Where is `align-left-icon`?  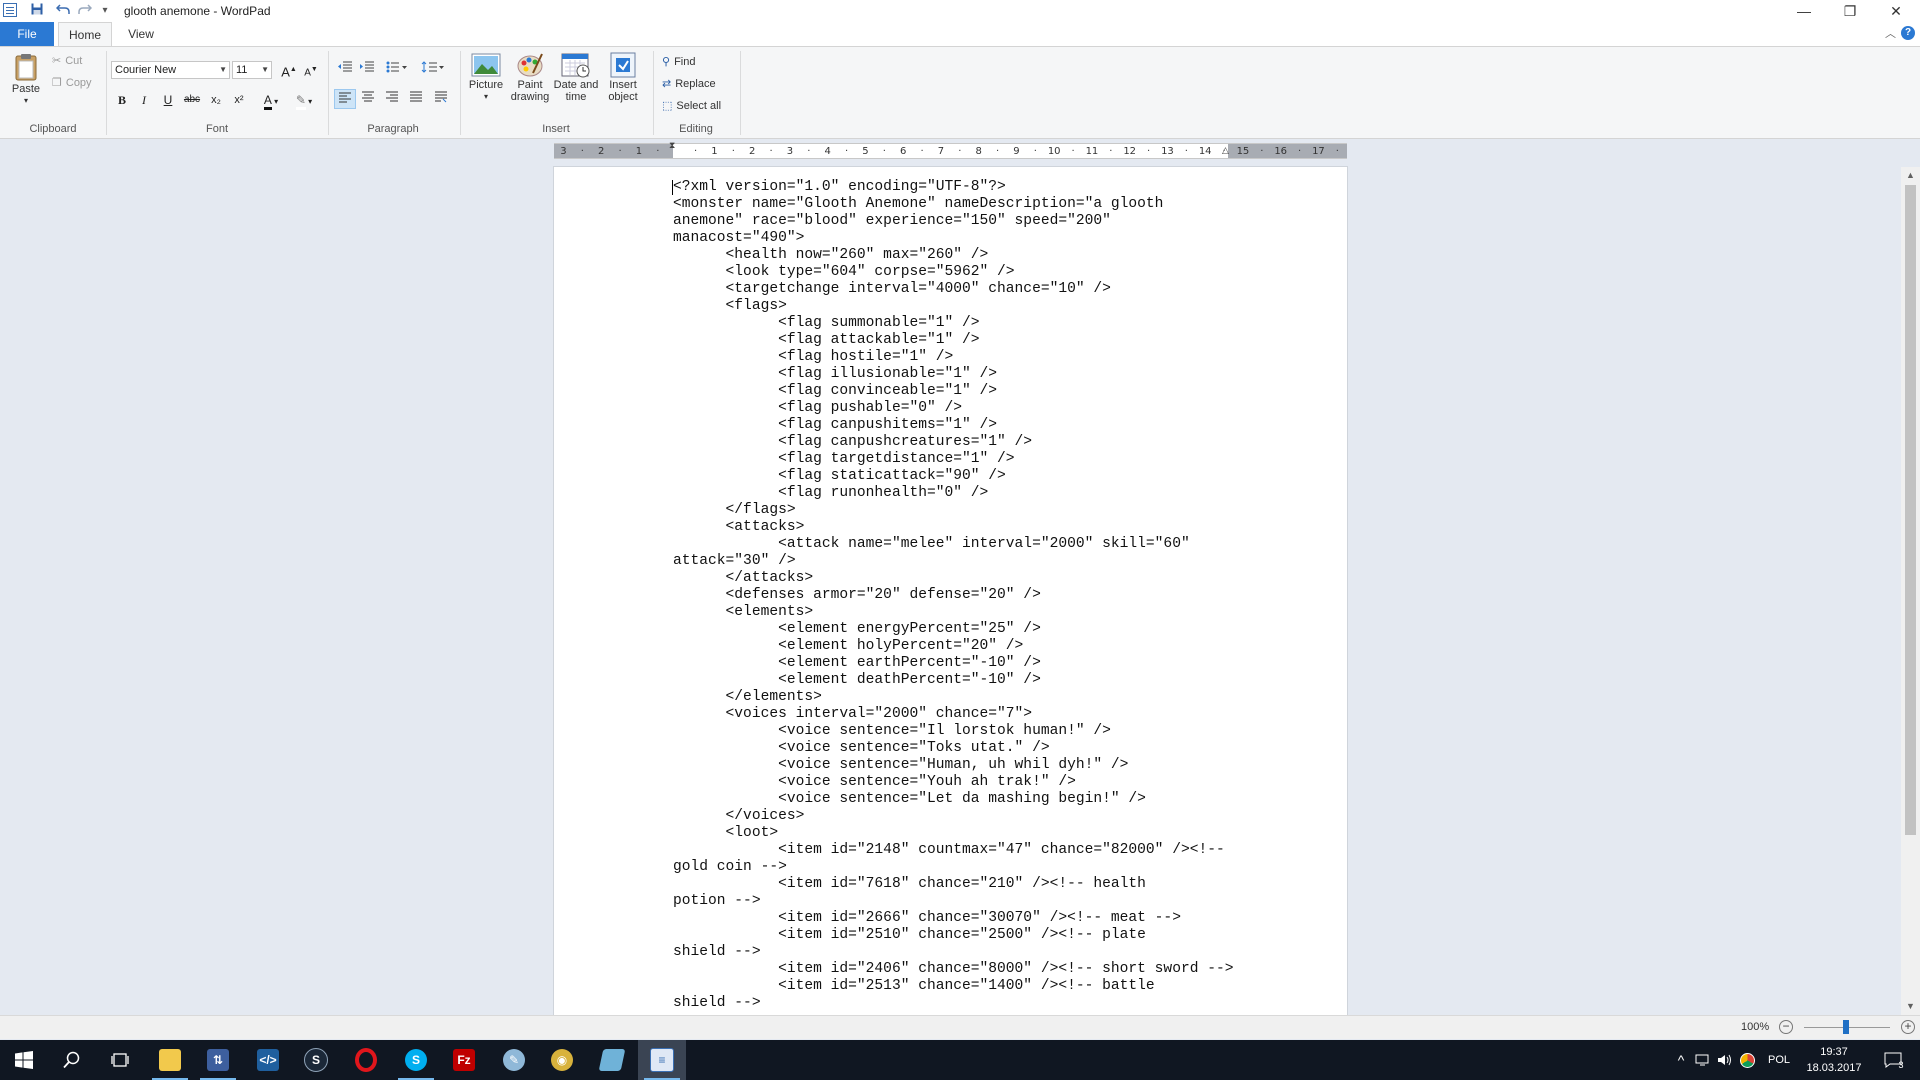 align-left-icon is located at coordinates (345, 99).